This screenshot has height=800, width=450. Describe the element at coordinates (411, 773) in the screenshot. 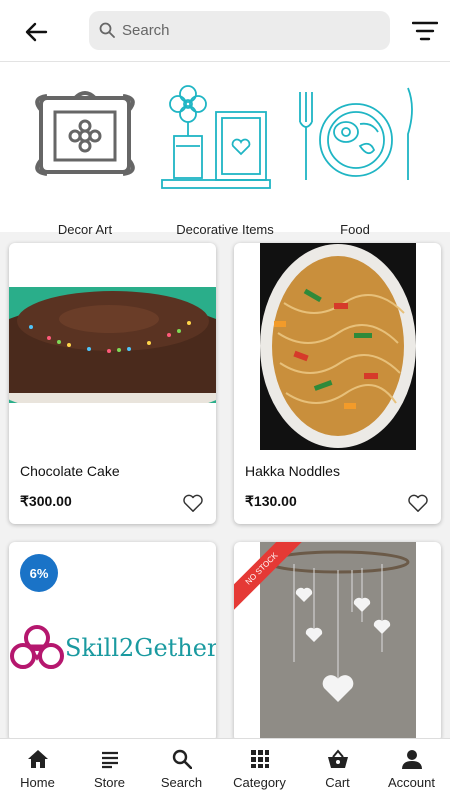

I see `nav-account: Account` at that location.